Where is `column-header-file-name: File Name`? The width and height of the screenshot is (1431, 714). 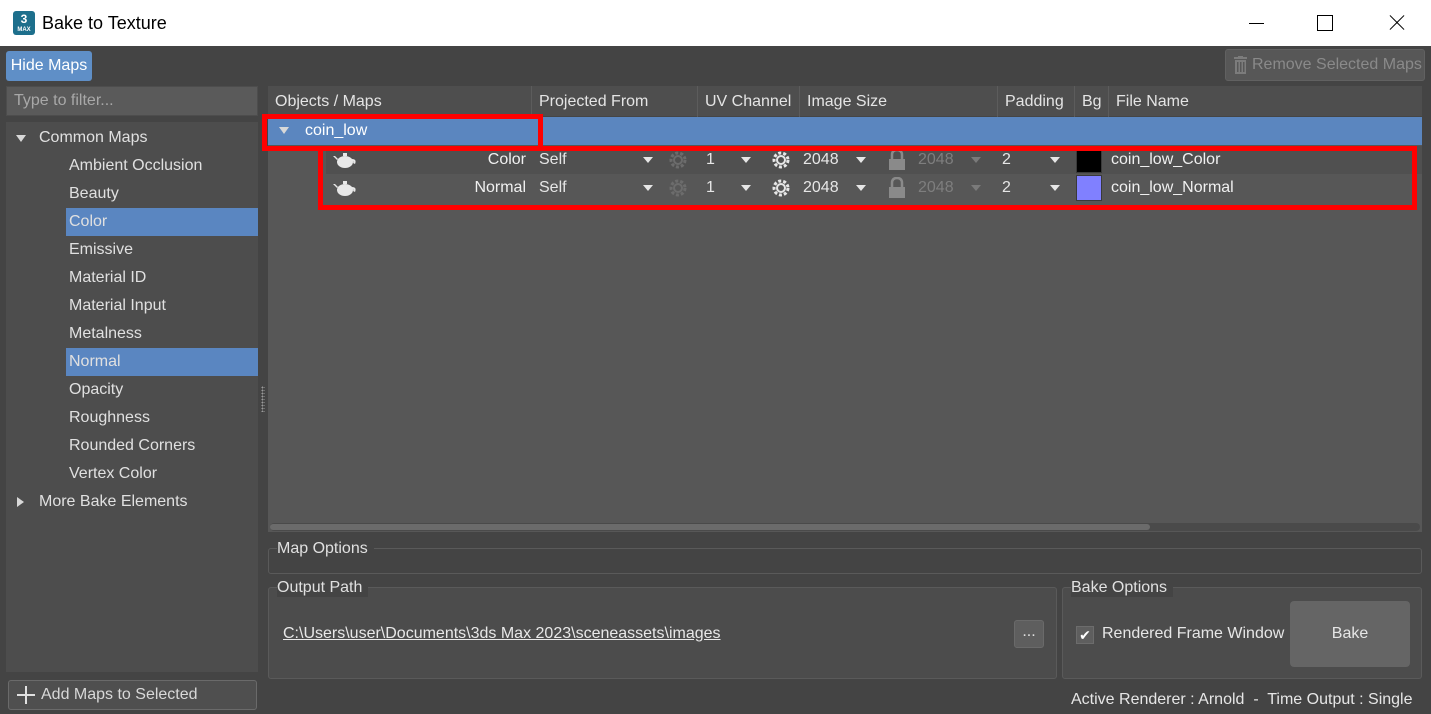
column-header-file-name: File Name is located at coordinates (1265, 101).